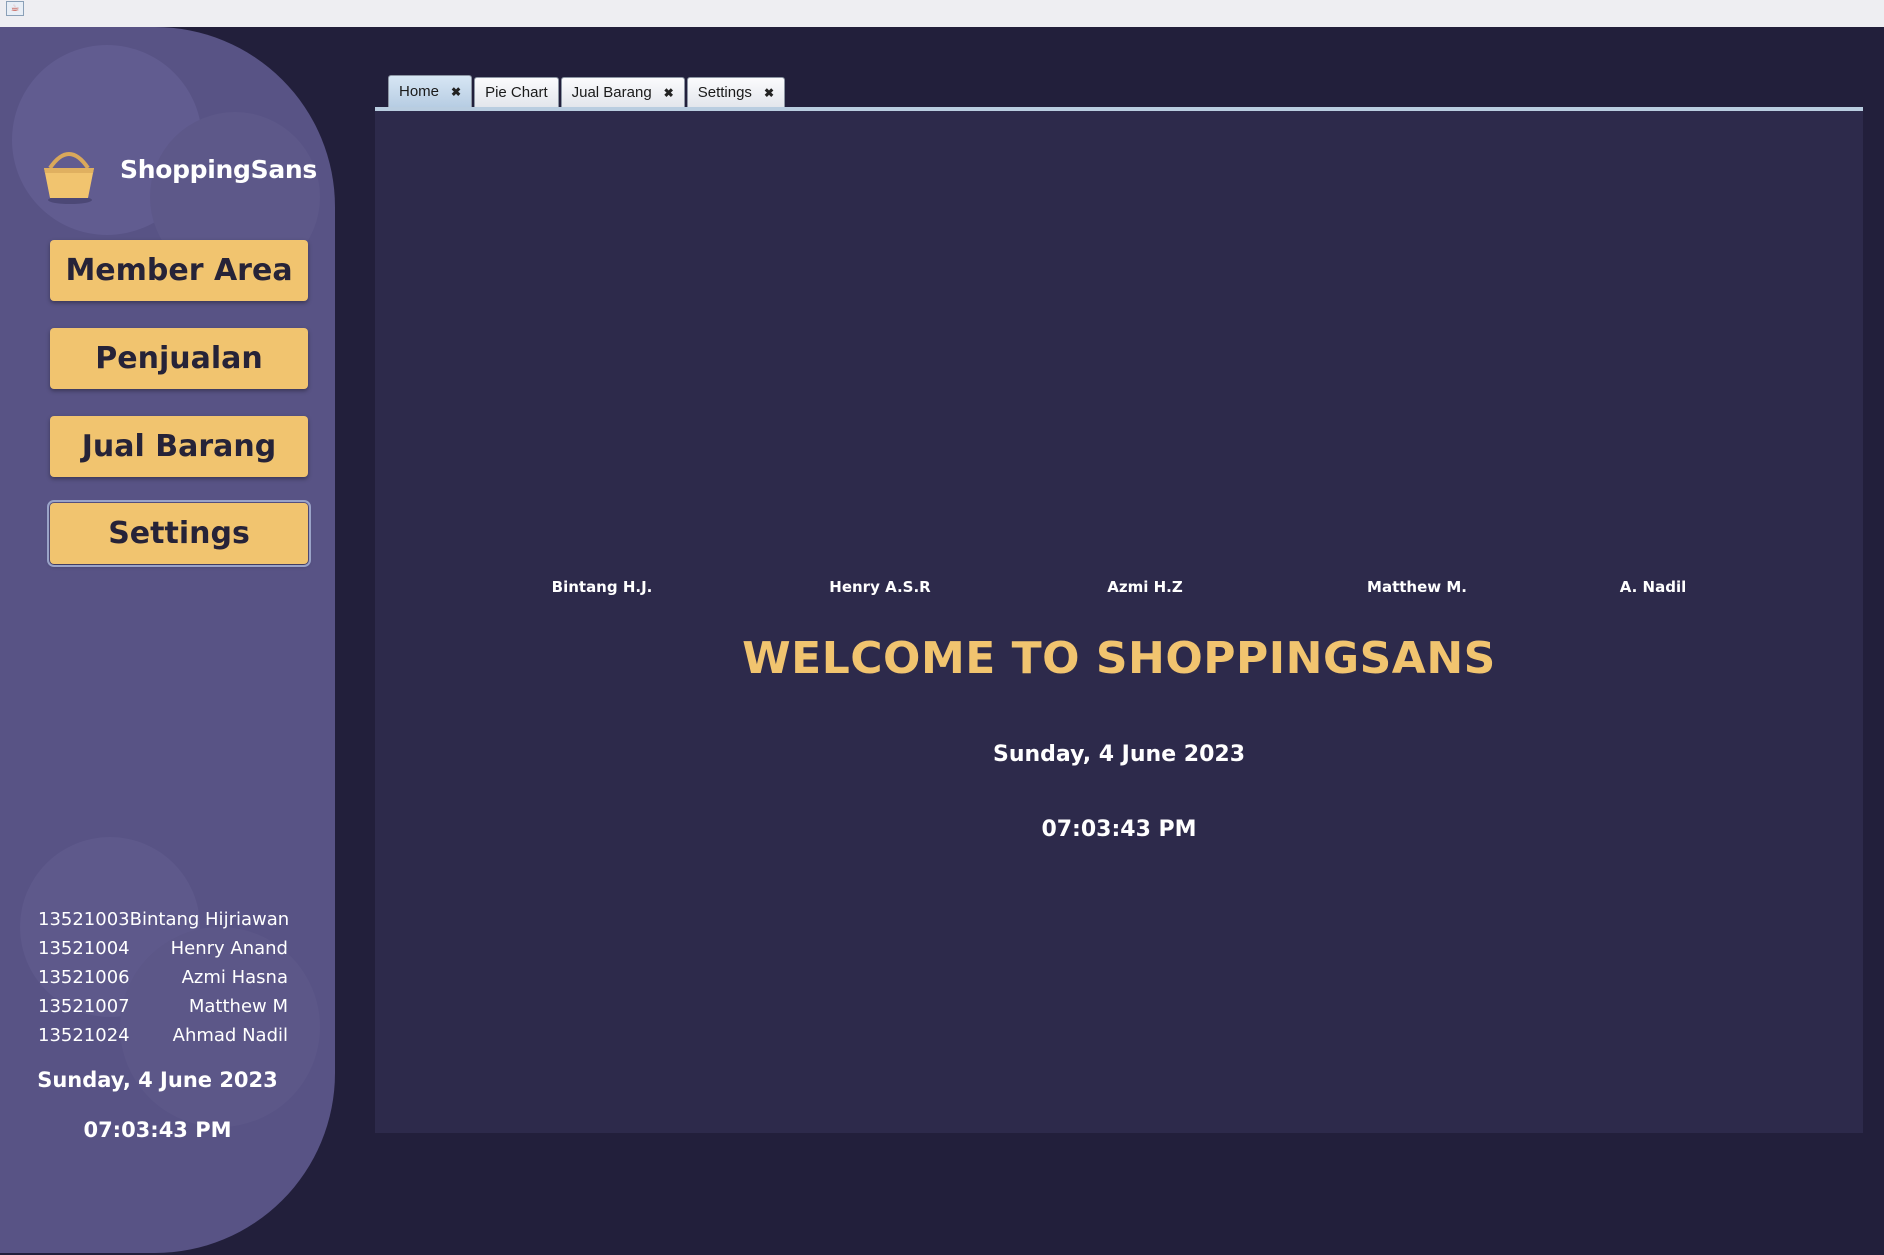  Describe the element at coordinates (1119, 829) in the screenshot. I see `home-time: 07:03:43 PM` at that location.